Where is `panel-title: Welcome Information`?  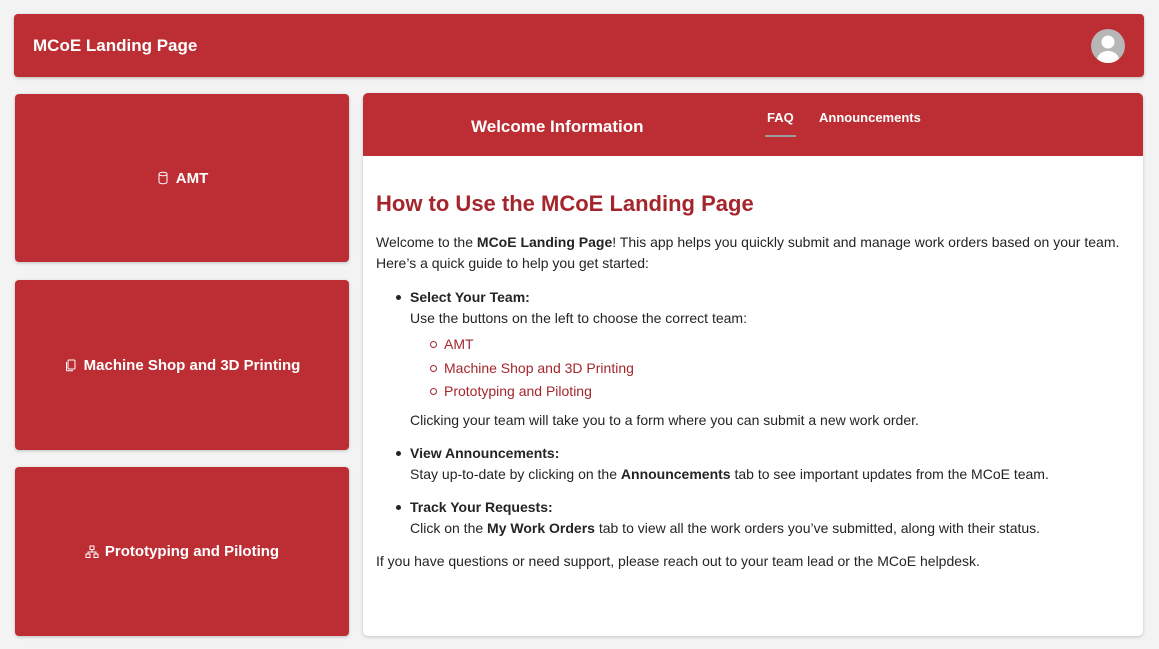 panel-title: Welcome Information is located at coordinates (557, 126).